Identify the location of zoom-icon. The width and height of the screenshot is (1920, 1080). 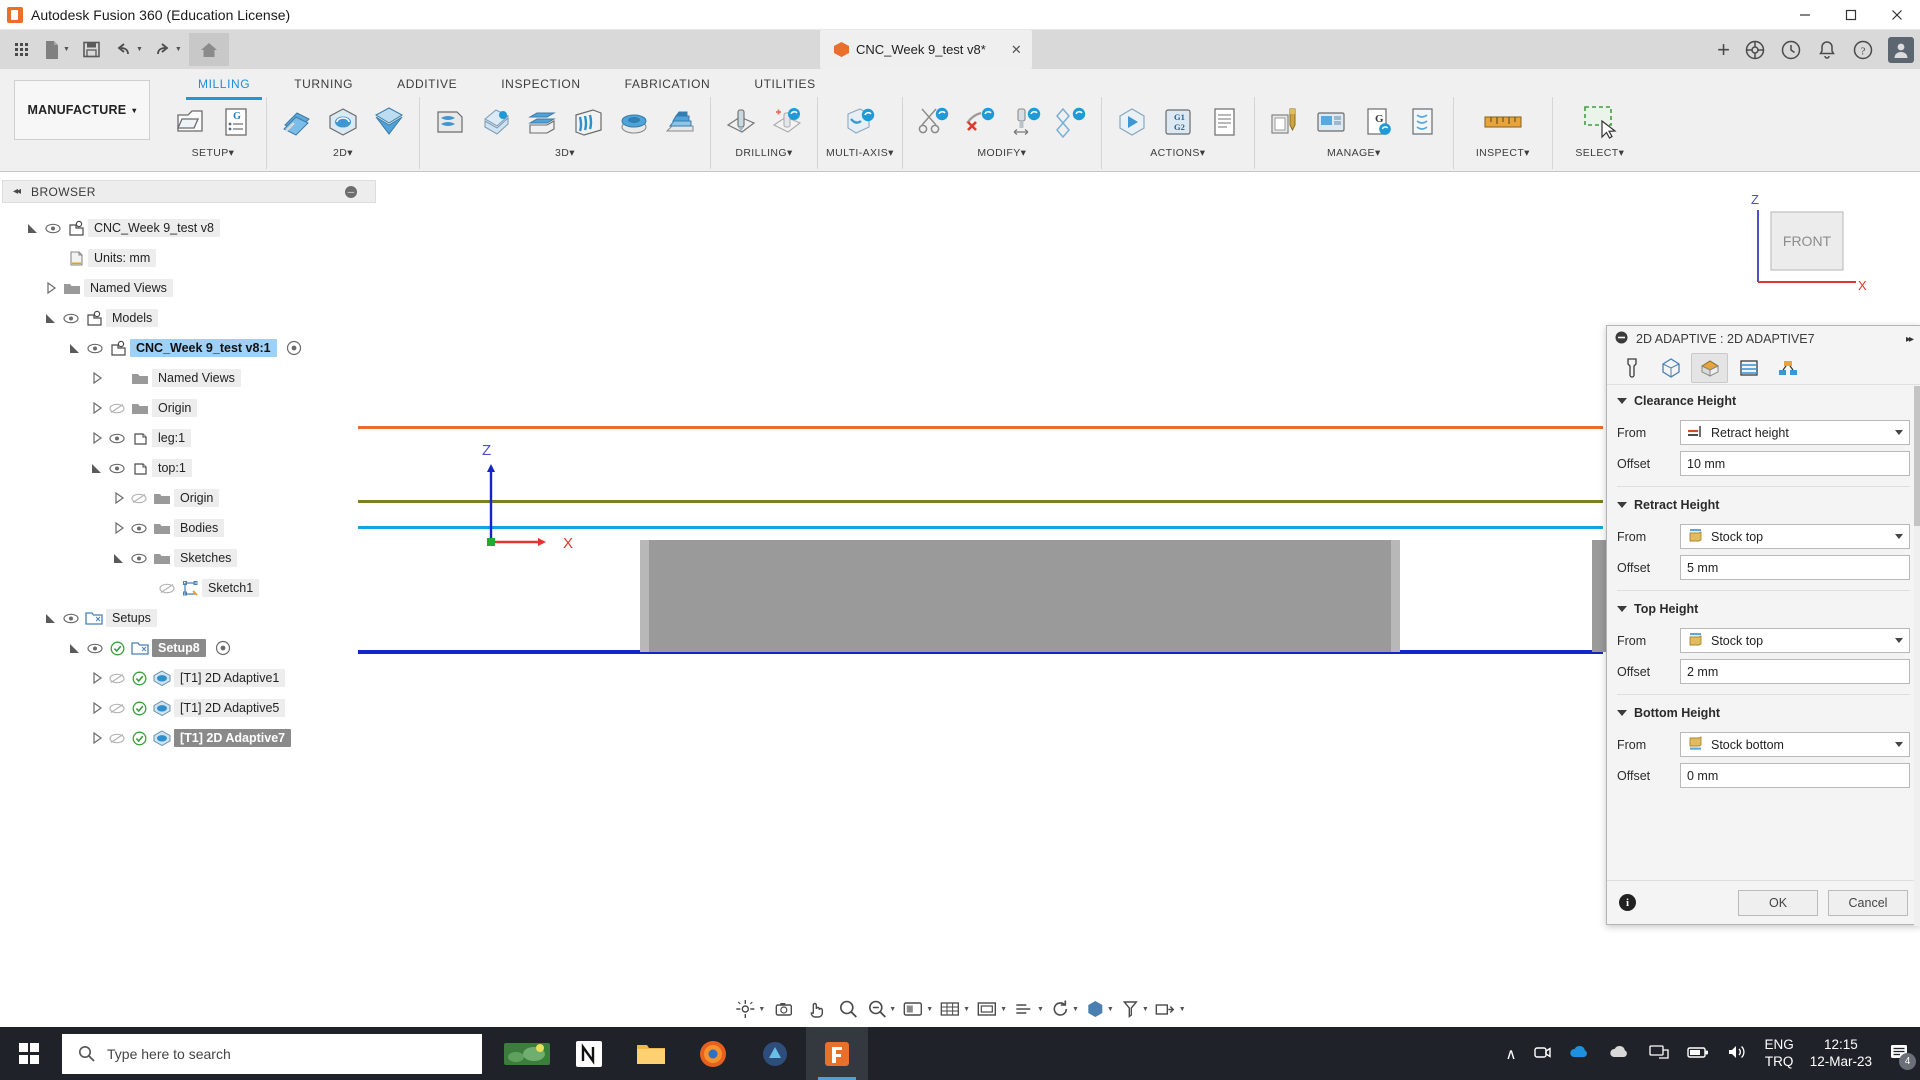
(848, 1009).